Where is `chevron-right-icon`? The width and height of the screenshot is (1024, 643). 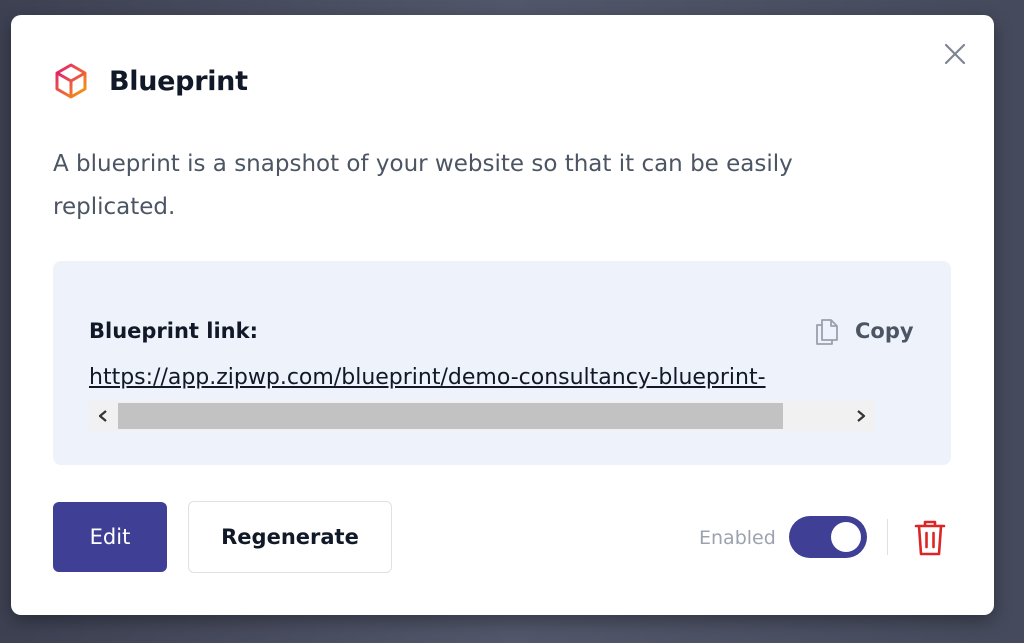
chevron-right-icon is located at coordinates (861, 416).